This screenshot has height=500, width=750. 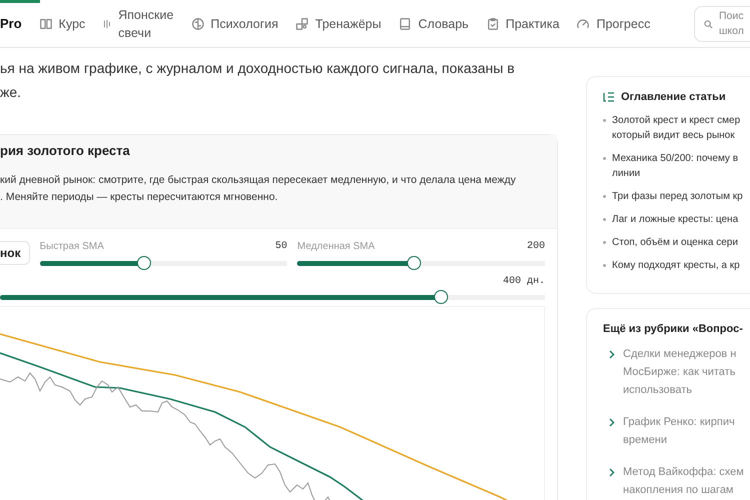 I want to click on candles-icon, so click(x=107, y=23).